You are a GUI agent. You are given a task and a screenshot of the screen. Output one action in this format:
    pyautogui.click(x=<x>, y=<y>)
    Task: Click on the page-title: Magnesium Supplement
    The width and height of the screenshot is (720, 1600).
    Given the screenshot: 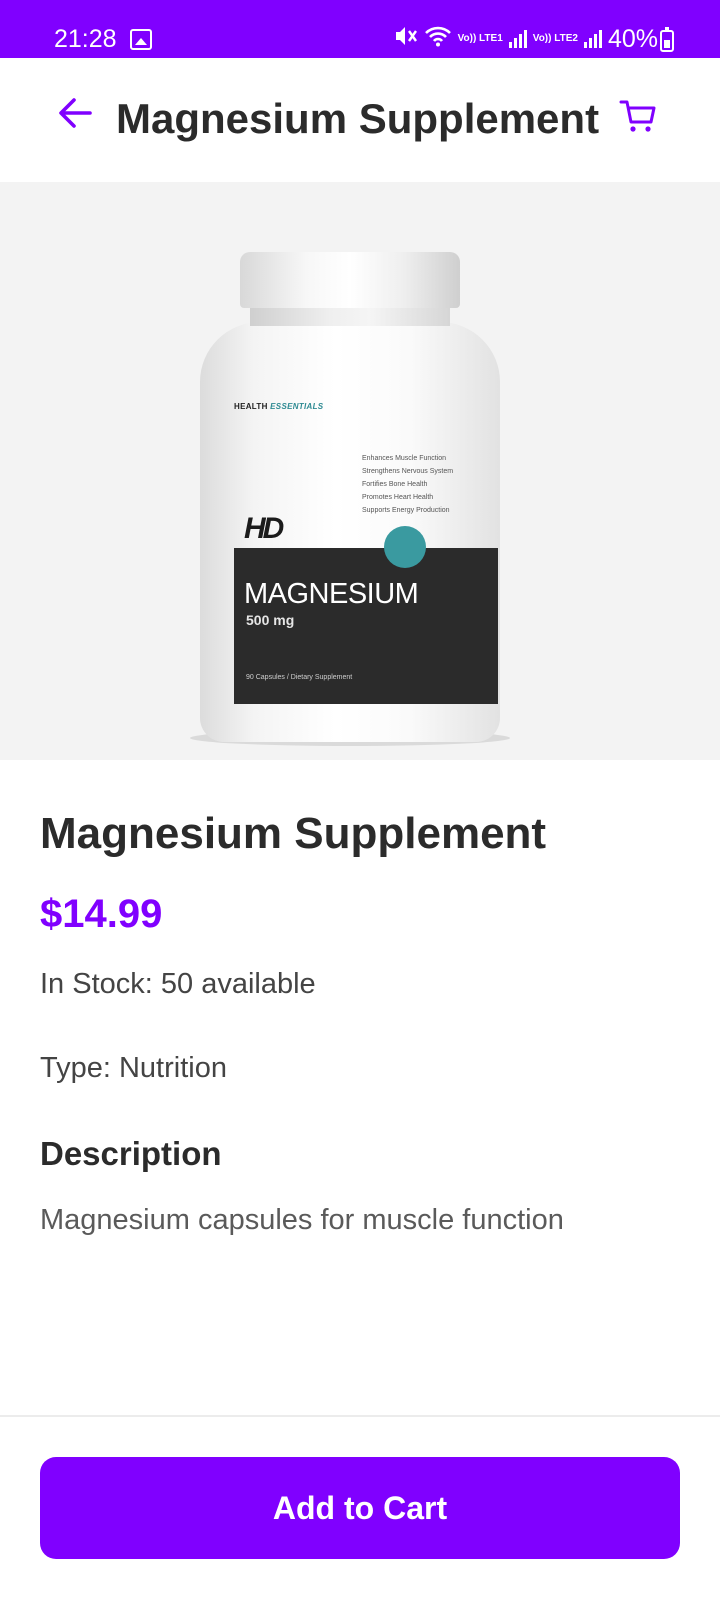 What is the action you would take?
    pyautogui.click(x=358, y=118)
    